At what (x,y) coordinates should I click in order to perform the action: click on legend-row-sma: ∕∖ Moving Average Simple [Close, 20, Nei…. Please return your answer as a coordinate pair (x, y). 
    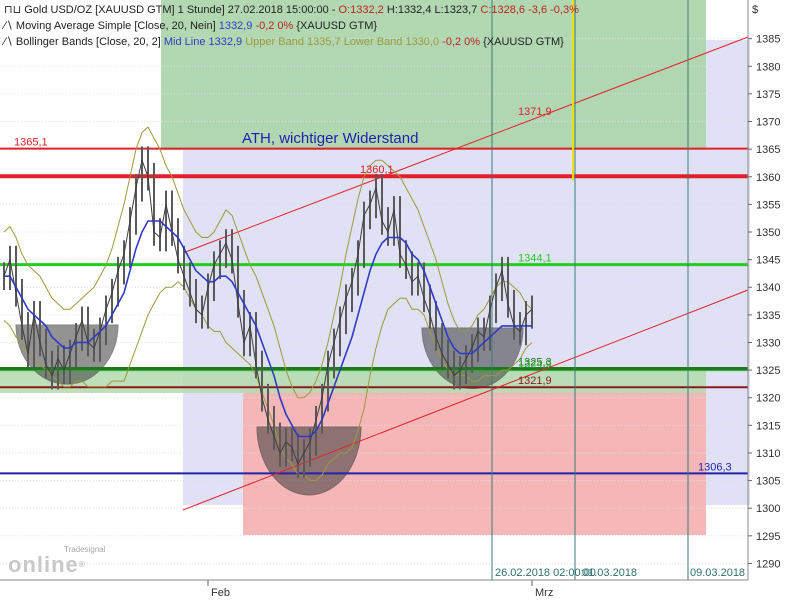
    Looking at the image, I should click on (291, 26).